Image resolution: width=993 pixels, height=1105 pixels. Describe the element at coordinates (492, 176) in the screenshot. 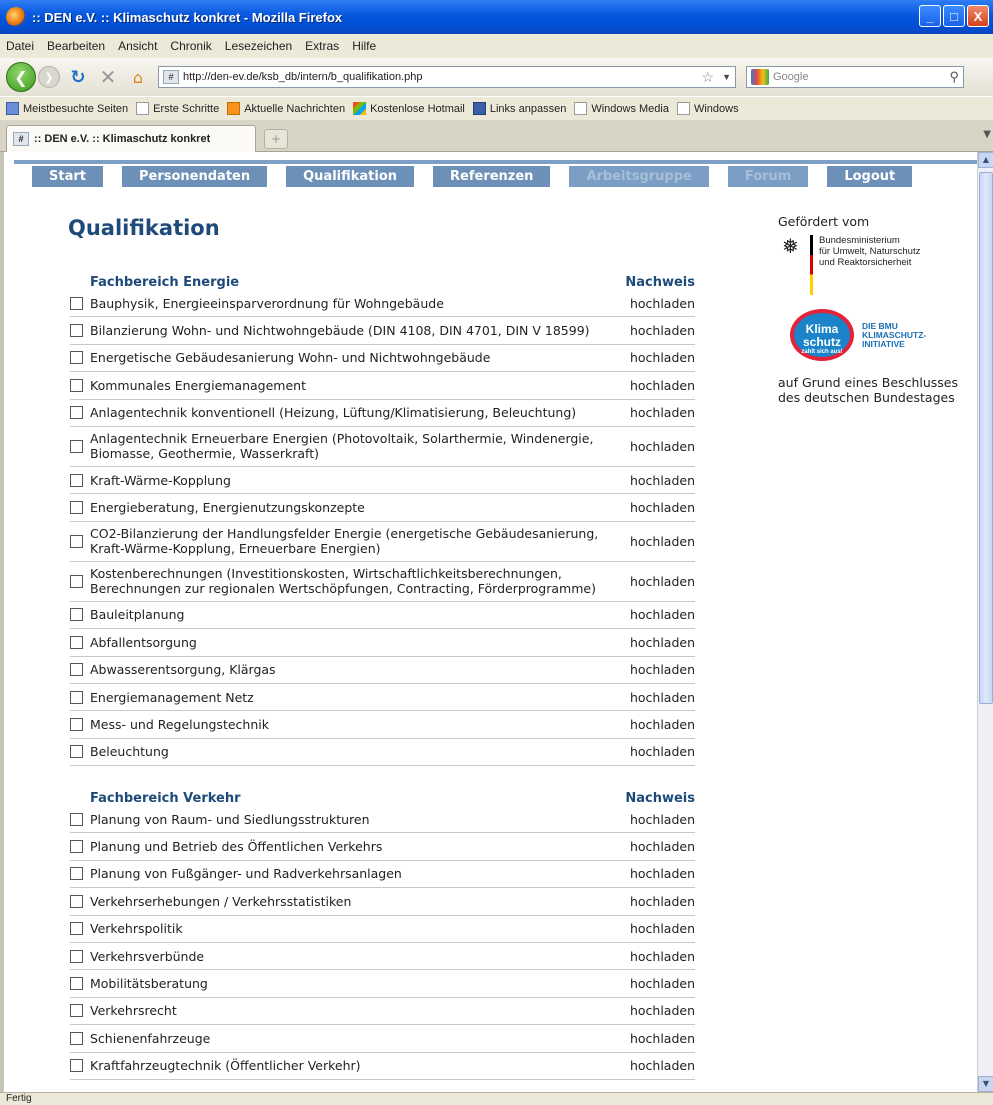

I see `nav-referenzen: Referenzen` at that location.